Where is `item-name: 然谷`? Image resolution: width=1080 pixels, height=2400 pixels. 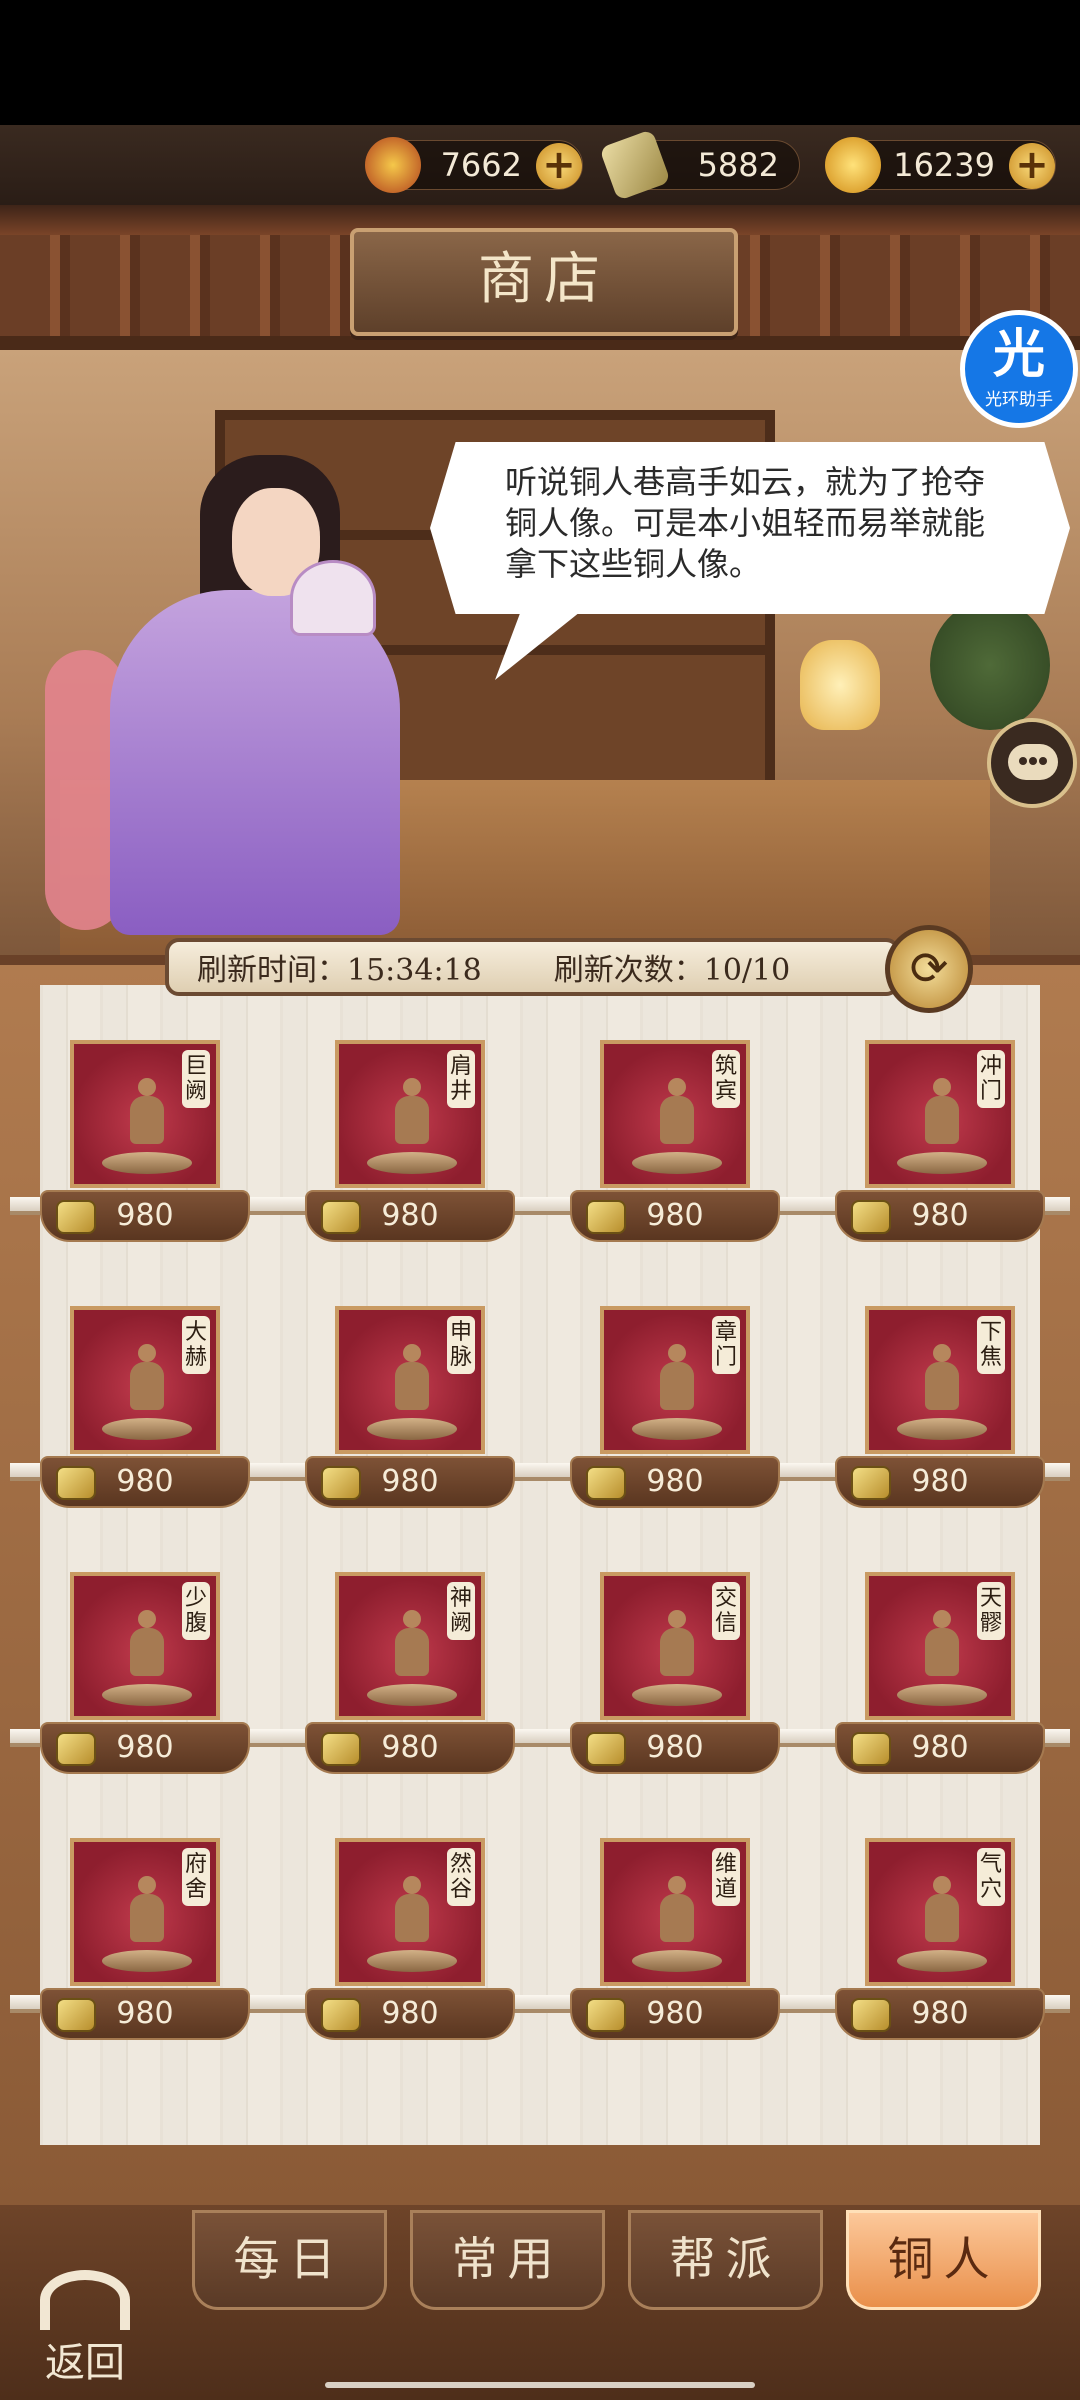
item-name: 然谷 is located at coordinates (461, 1877).